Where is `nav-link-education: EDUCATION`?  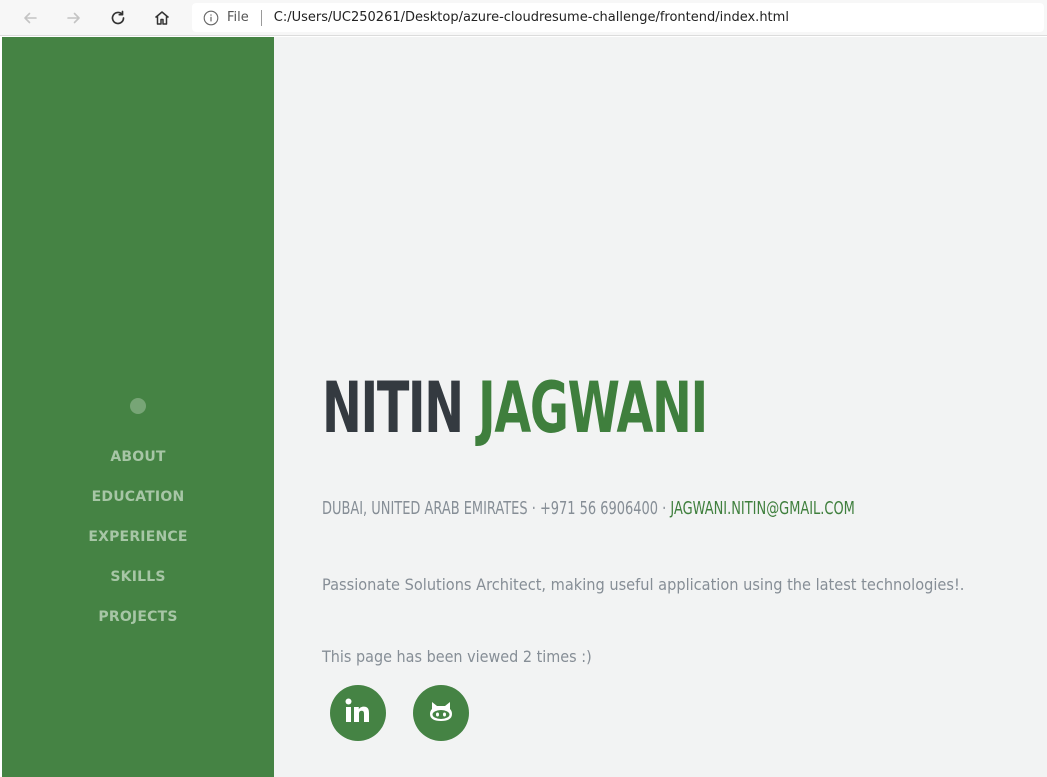 nav-link-education: EDUCATION is located at coordinates (138, 497).